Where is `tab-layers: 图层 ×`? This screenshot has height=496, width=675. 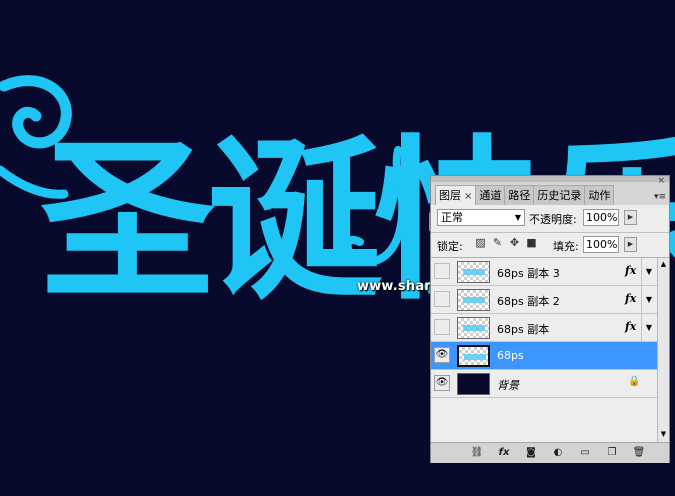 tab-layers: 图层 × is located at coordinates (456, 195).